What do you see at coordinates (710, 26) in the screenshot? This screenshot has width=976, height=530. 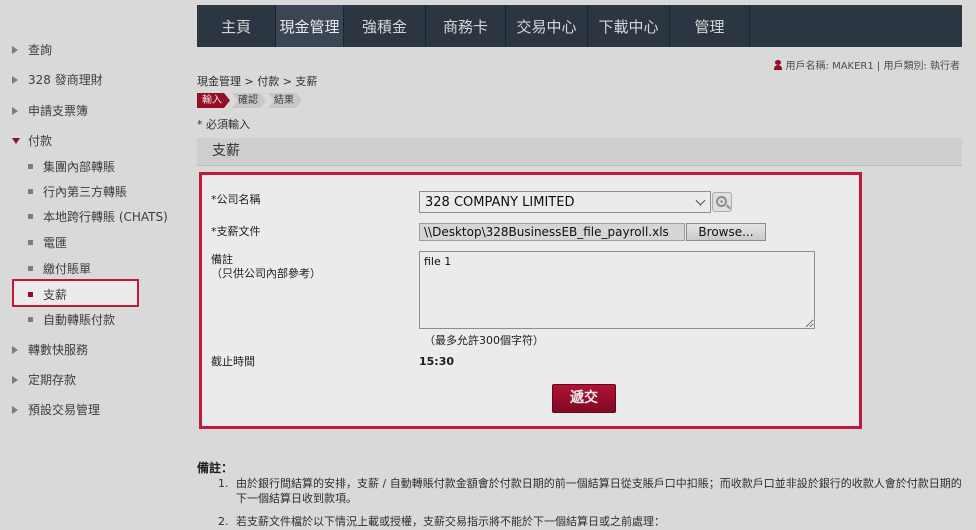 I see `tab-admin: 管理` at bounding box center [710, 26].